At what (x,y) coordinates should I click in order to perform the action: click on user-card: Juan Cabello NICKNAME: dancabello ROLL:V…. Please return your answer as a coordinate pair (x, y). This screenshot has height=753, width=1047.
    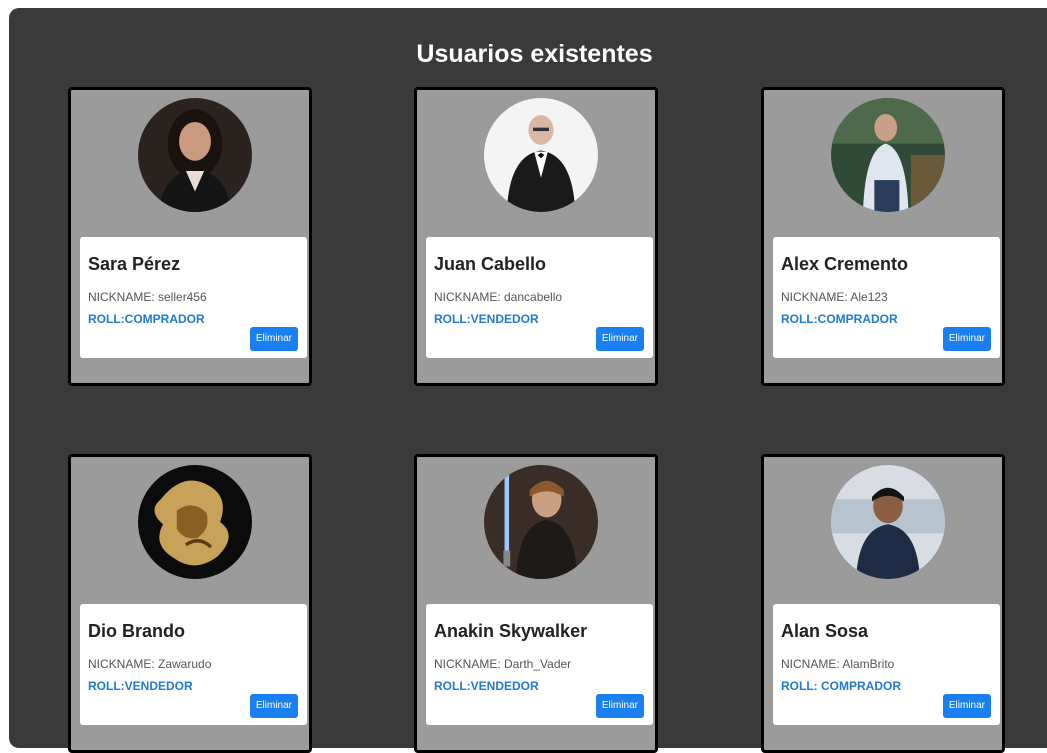
    Looking at the image, I should click on (536, 236).